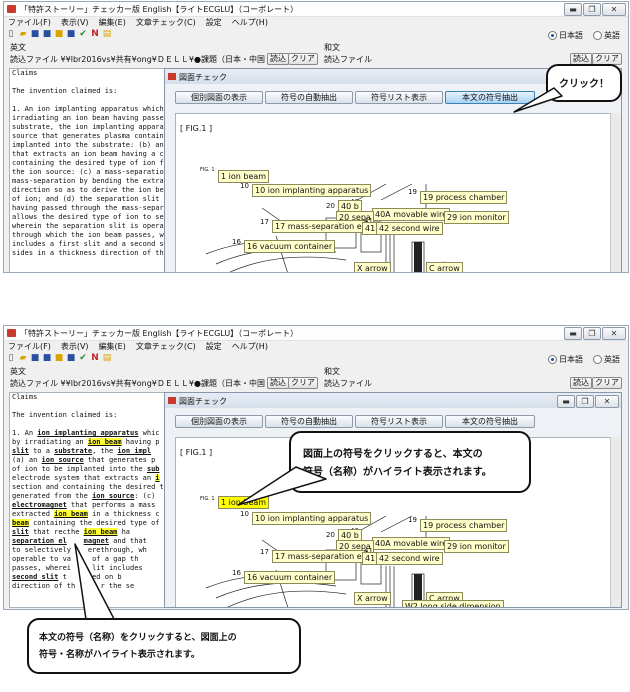 Image resolution: width=630 pixels, height=692 pixels. I want to click on dialog-app-icon, so click(172, 400).